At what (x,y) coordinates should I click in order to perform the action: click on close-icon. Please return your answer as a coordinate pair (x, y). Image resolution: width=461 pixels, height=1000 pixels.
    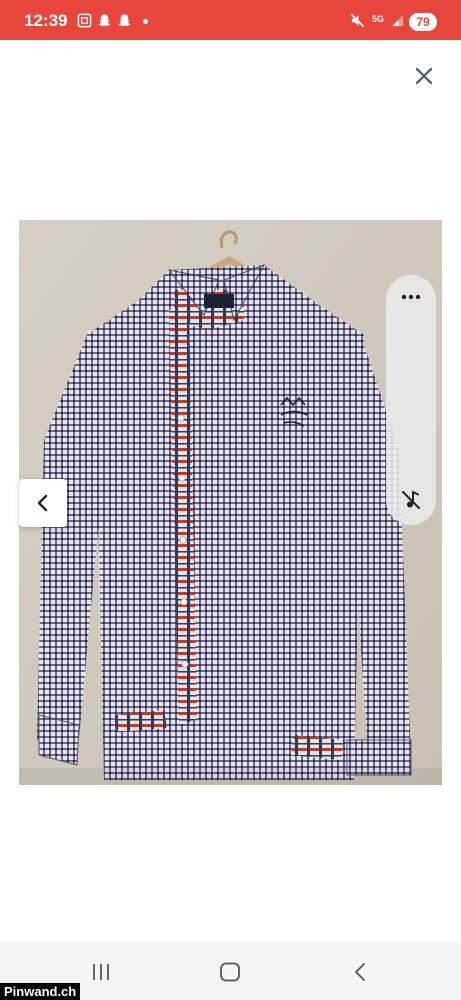
    Looking at the image, I should click on (424, 76).